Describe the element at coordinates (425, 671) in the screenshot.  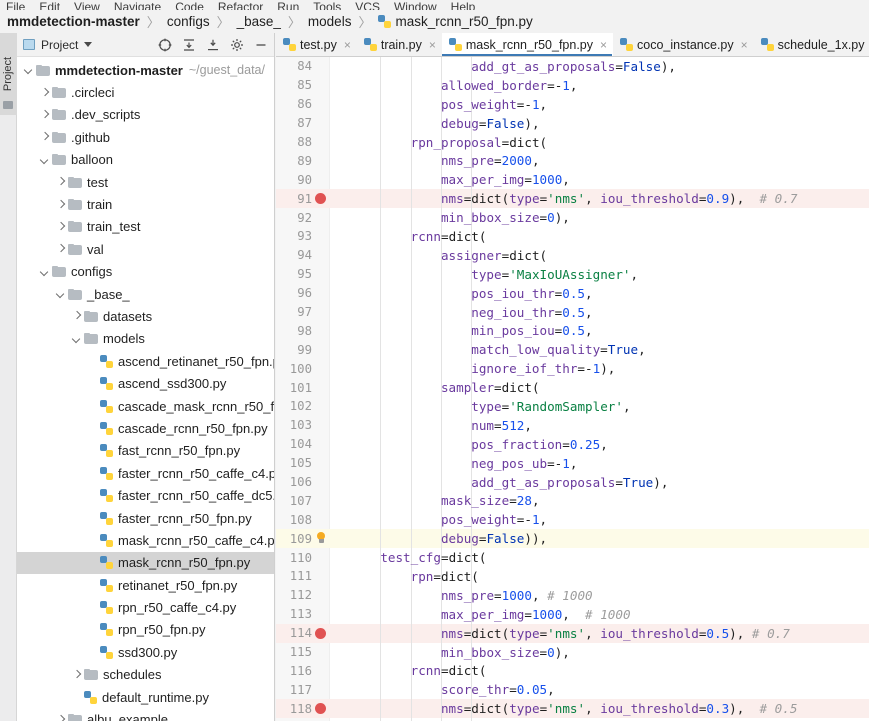
I see `token-id: rcnn` at that location.